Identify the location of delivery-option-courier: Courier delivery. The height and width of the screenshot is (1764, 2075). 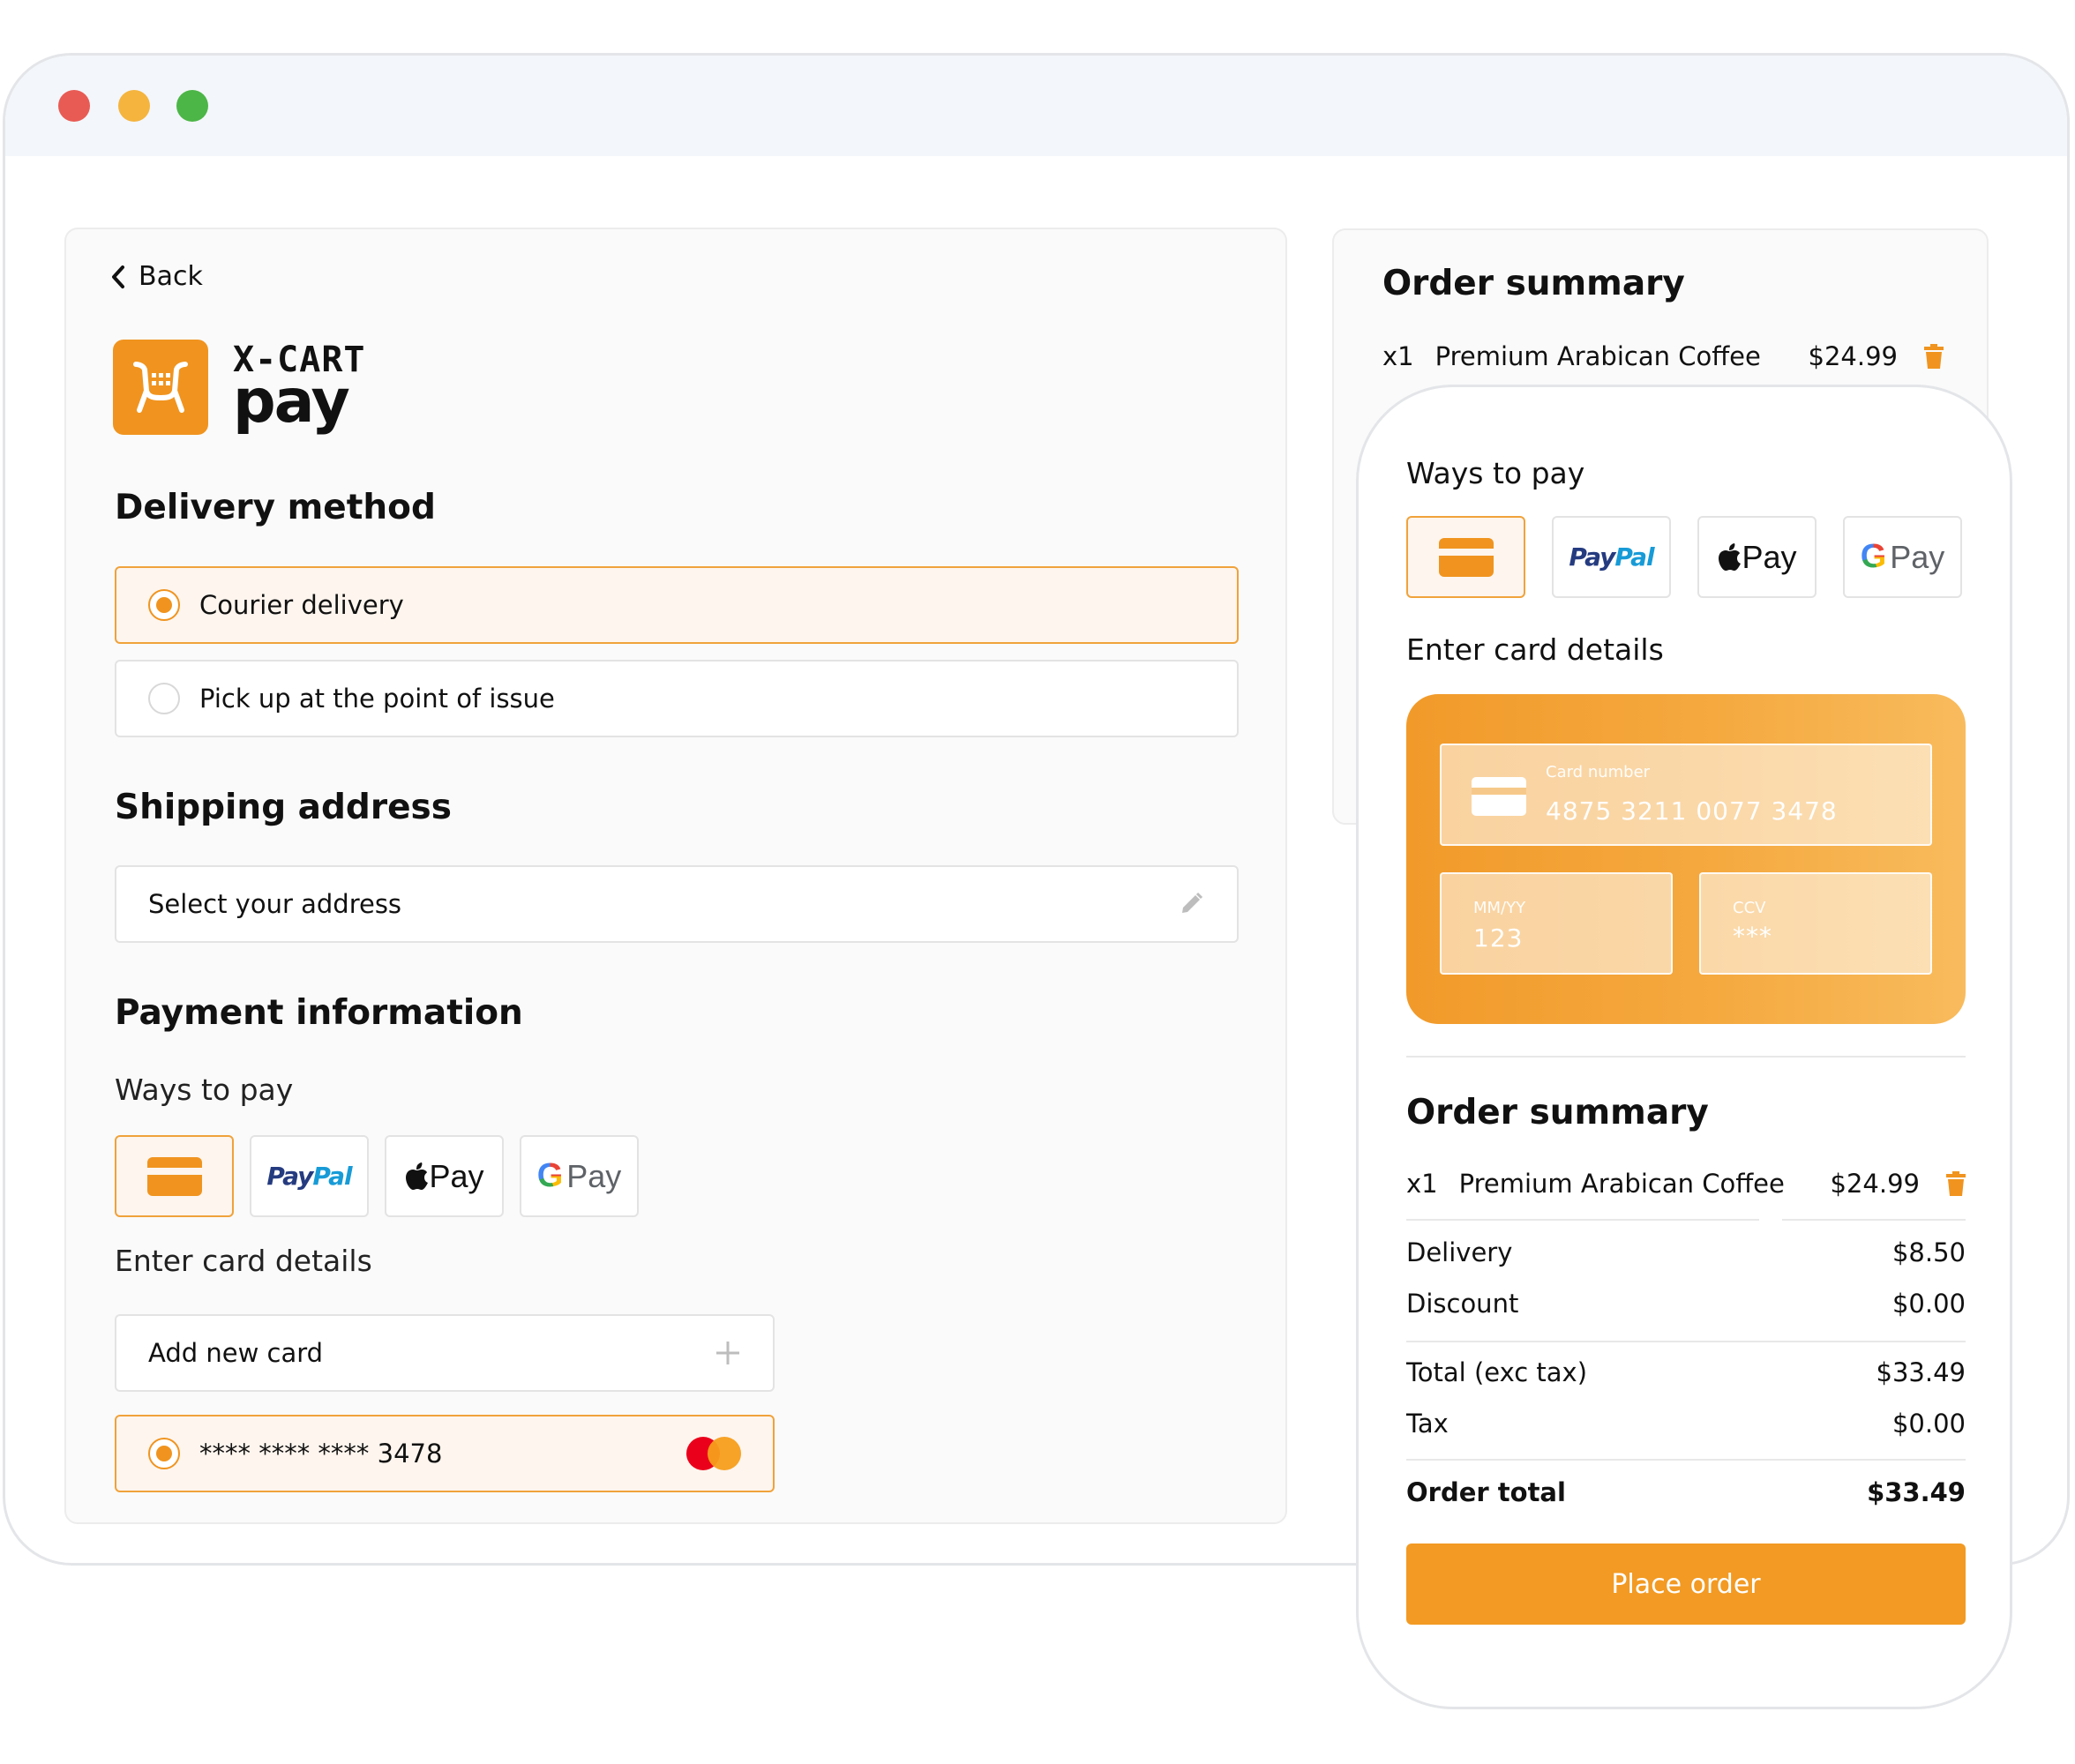
(677, 605).